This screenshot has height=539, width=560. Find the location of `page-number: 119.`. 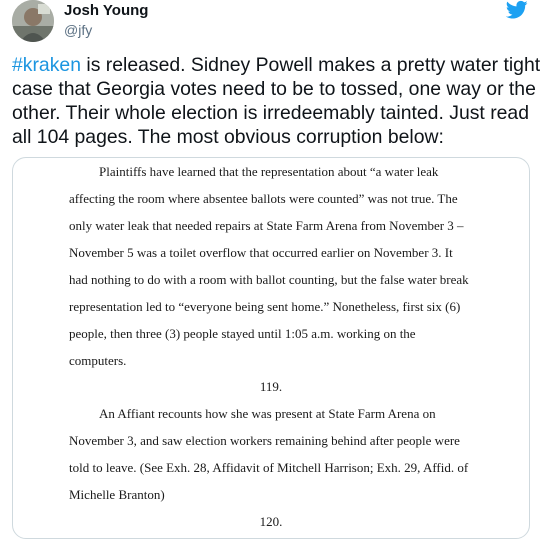

page-number: 119. is located at coordinates (271, 386).